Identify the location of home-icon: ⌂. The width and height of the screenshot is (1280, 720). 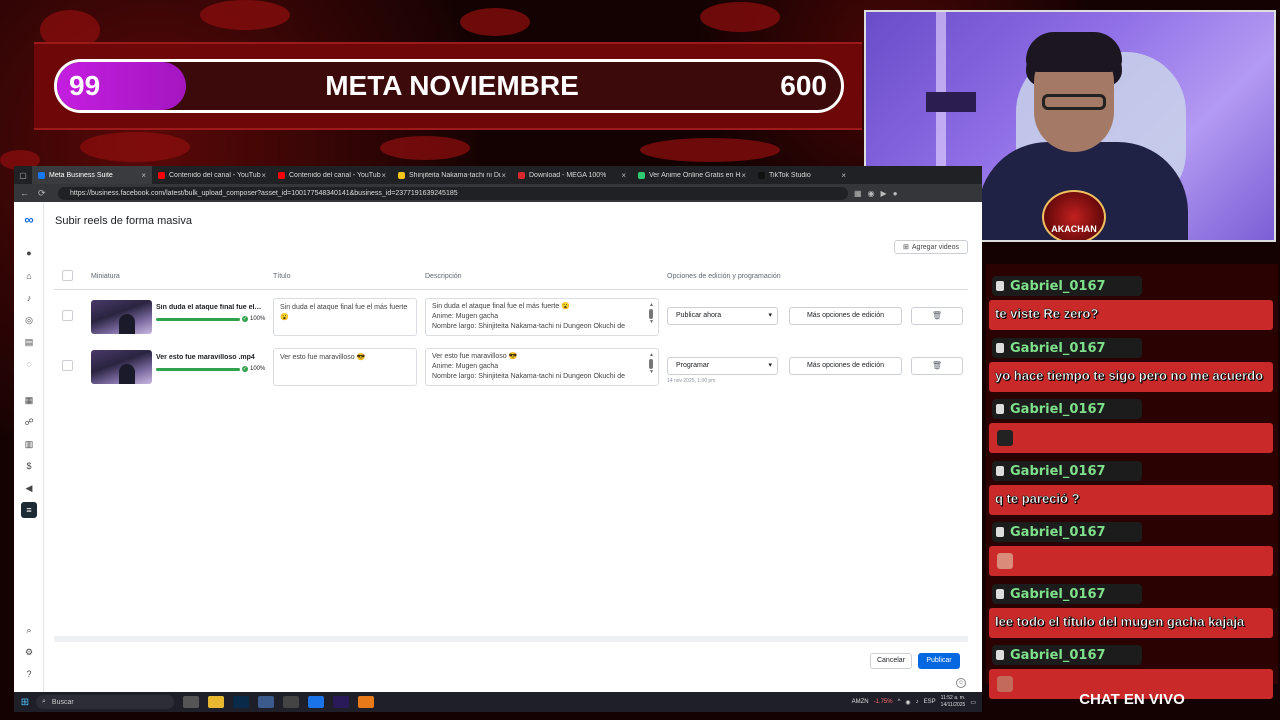
(29, 276).